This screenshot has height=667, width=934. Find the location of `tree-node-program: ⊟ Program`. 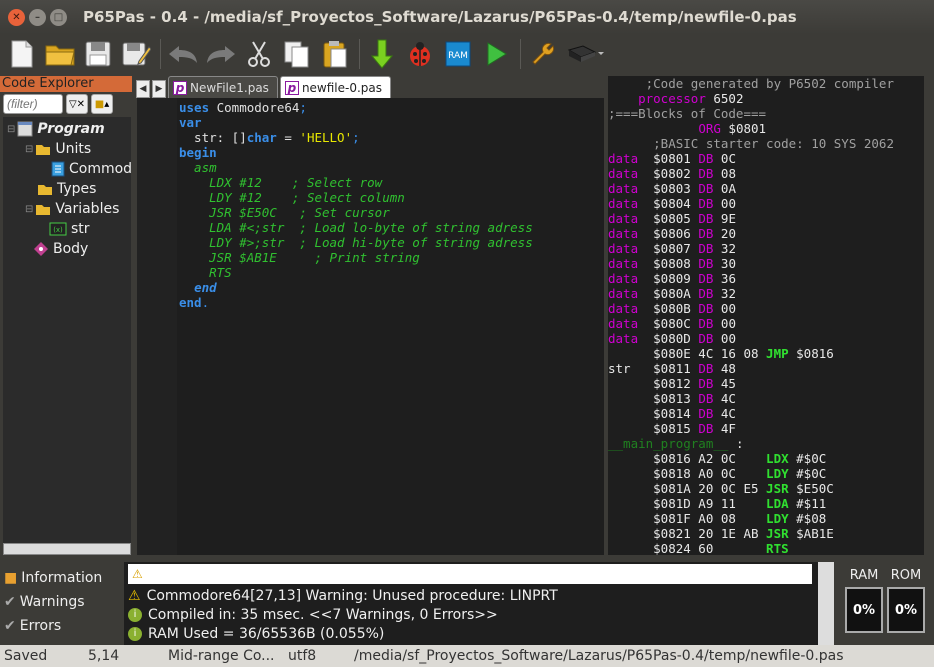

tree-node-program: ⊟ Program is located at coordinates (56, 129).